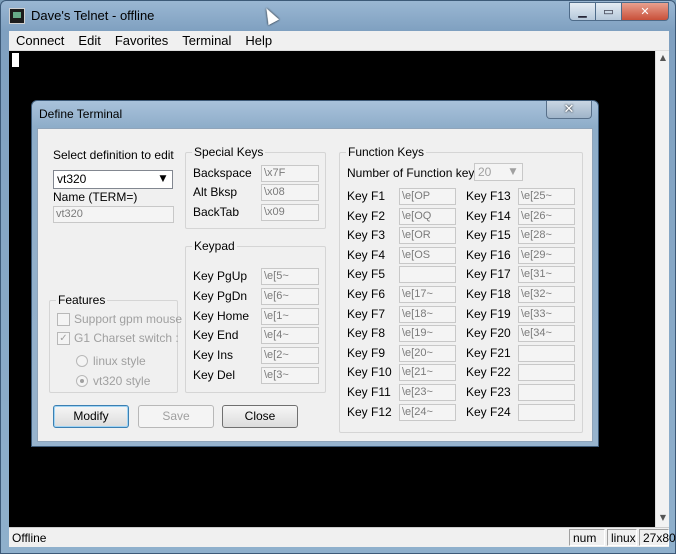 Image resolution: width=676 pixels, height=554 pixels. Describe the element at coordinates (40, 40) in the screenshot. I see `menu-connect: Connect` at that location.